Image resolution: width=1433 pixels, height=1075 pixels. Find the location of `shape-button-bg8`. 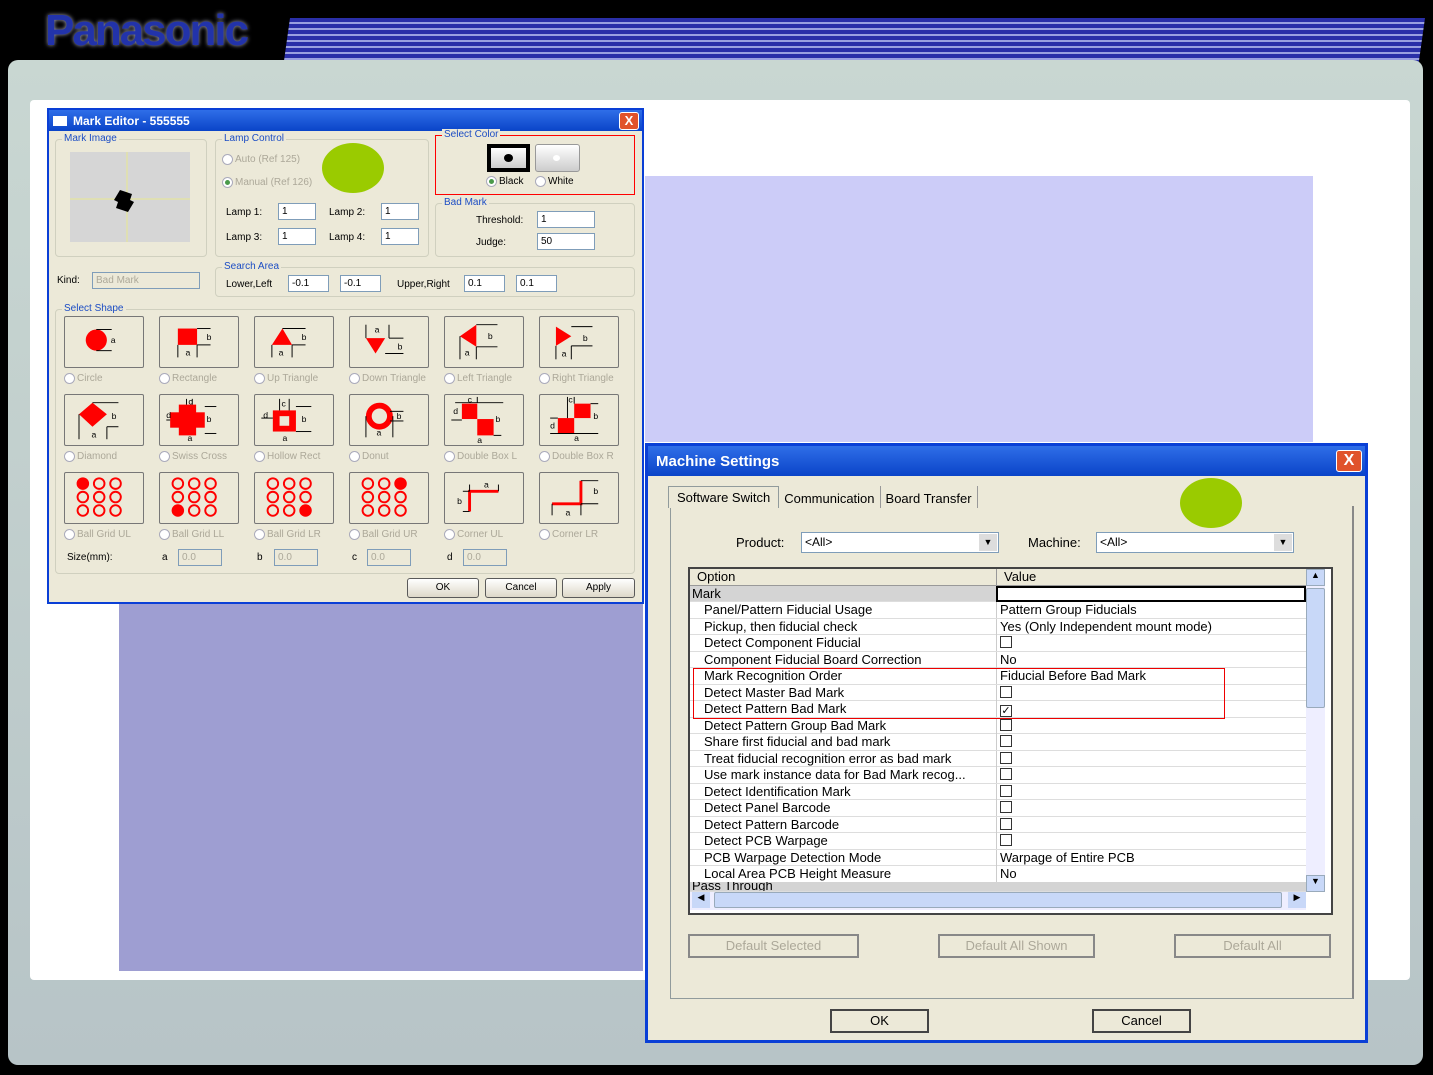

shape-button-bg8 is located at coordinates (294, 498).